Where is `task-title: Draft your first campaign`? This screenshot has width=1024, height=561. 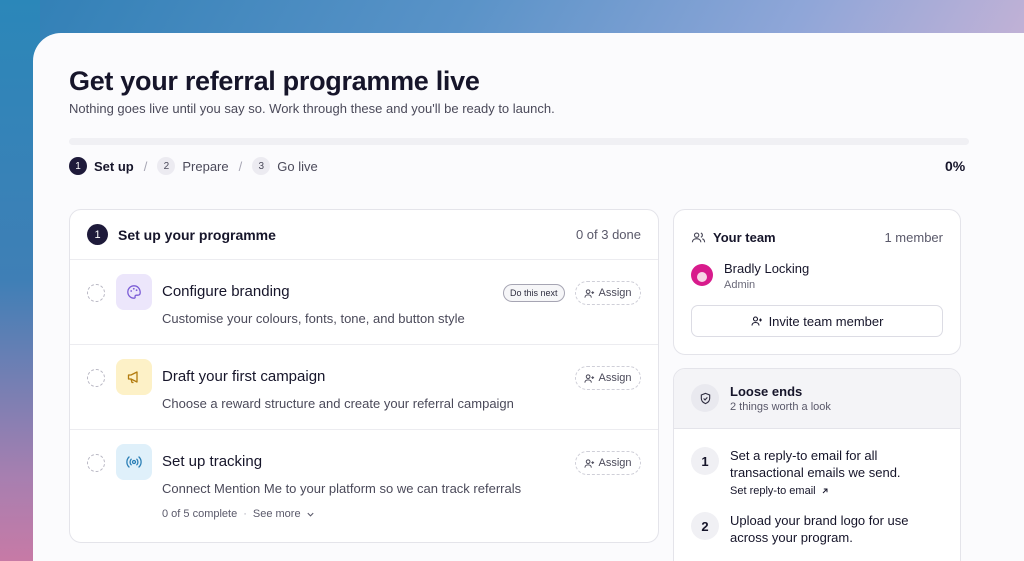 task-title: Draft your first campaign is located at coordinates (244, 376).